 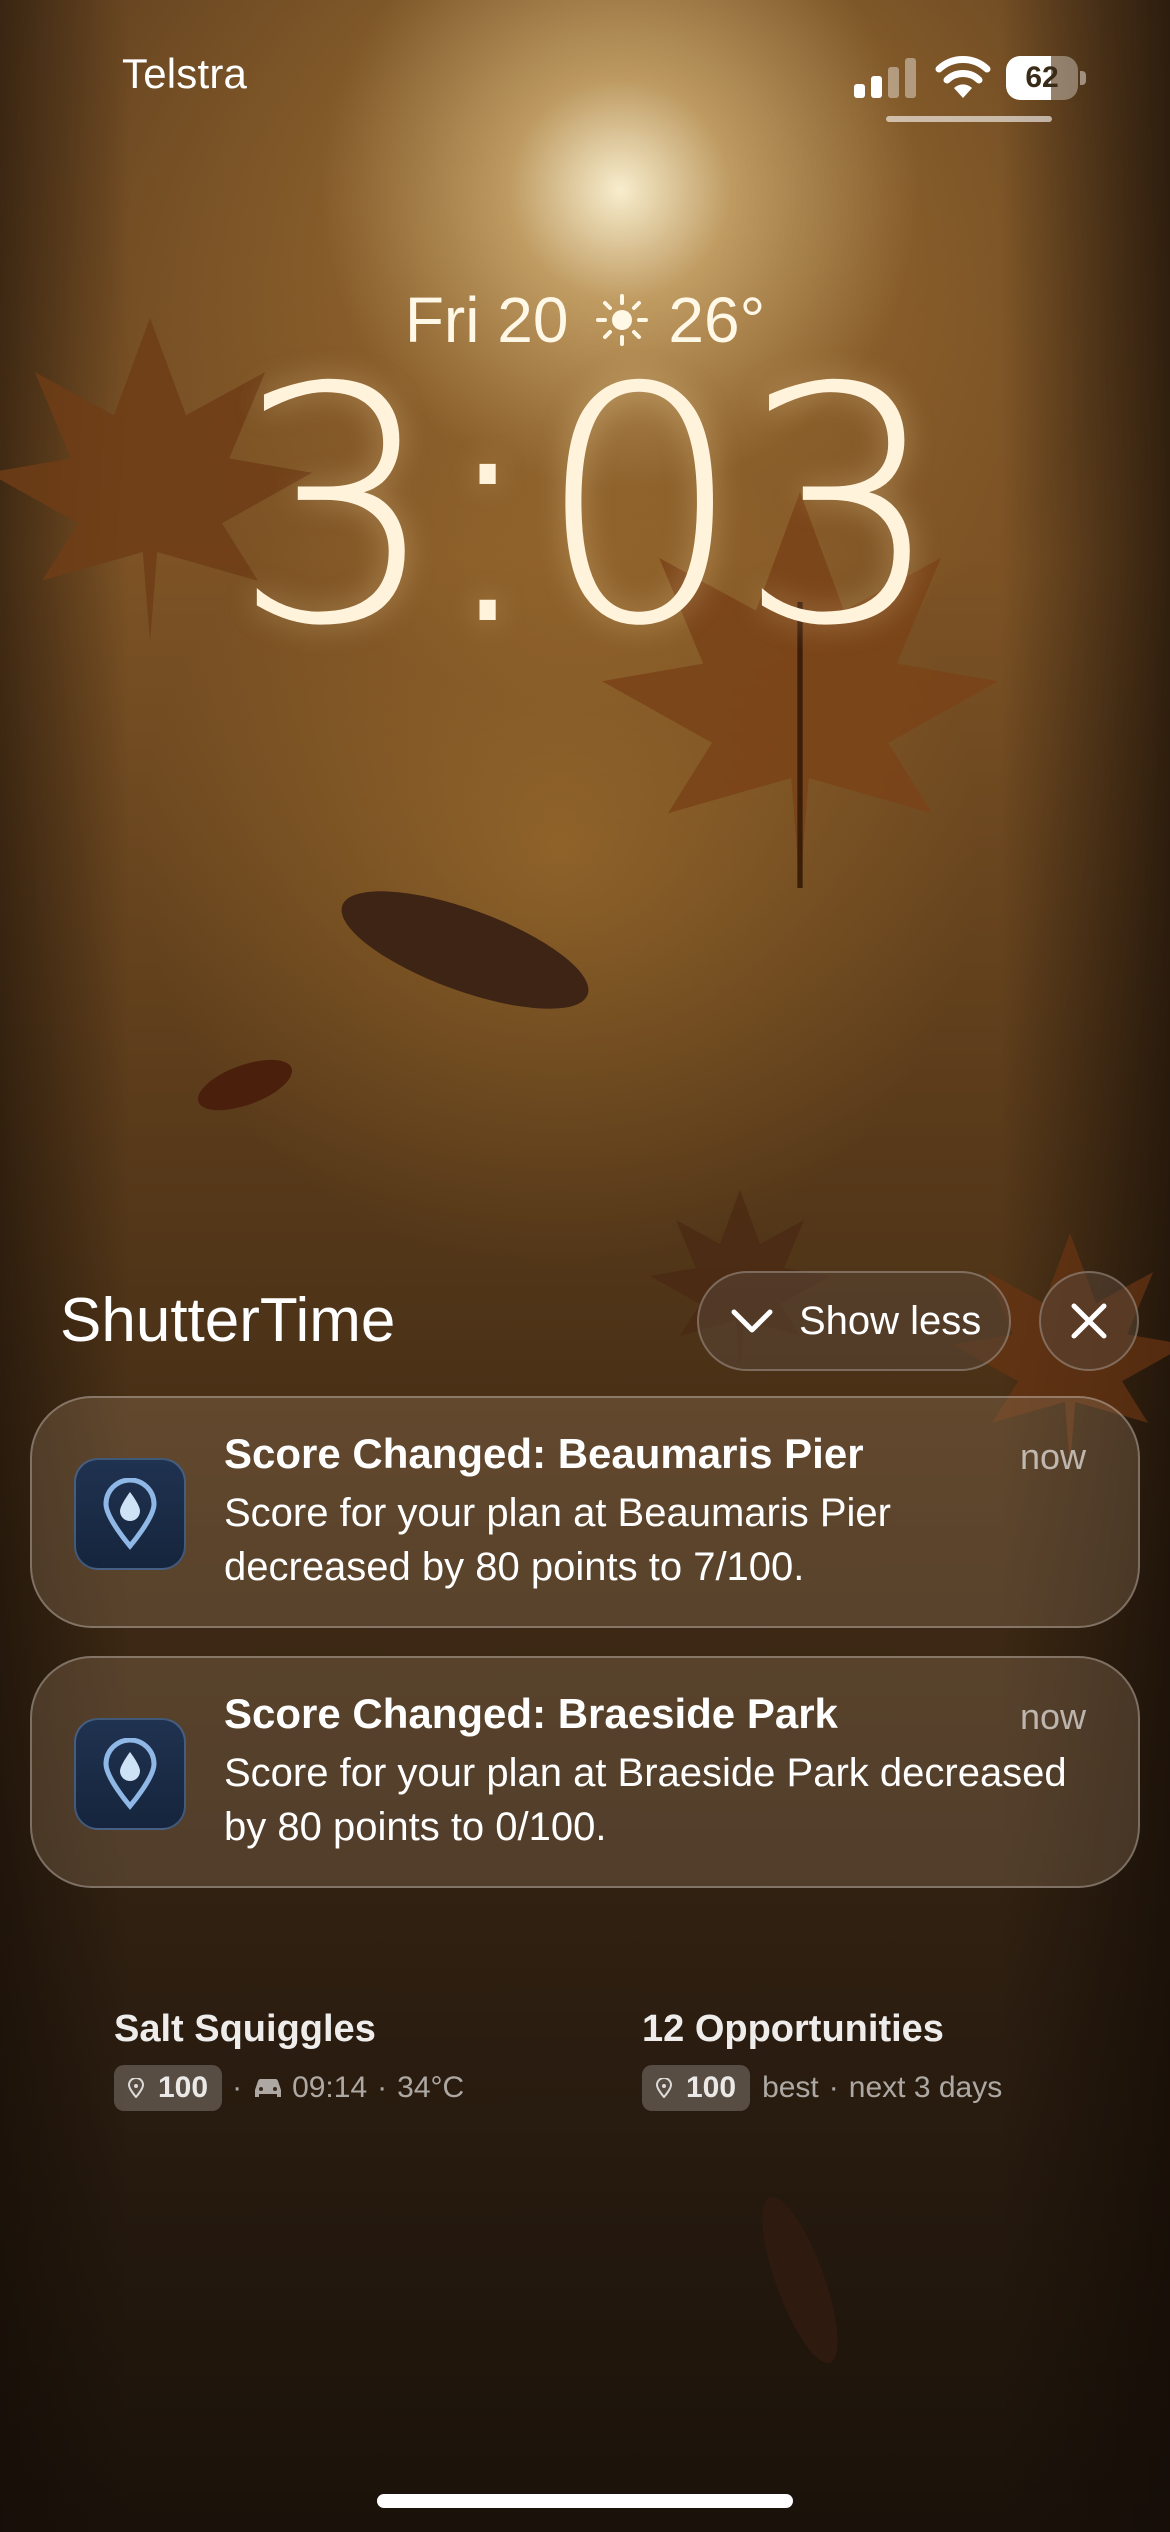 What do you see at coordinates (822, 2088) in the screenshot?
I see `widget-details: 100 best · next 3 days` at bounding box center [822, 2088].